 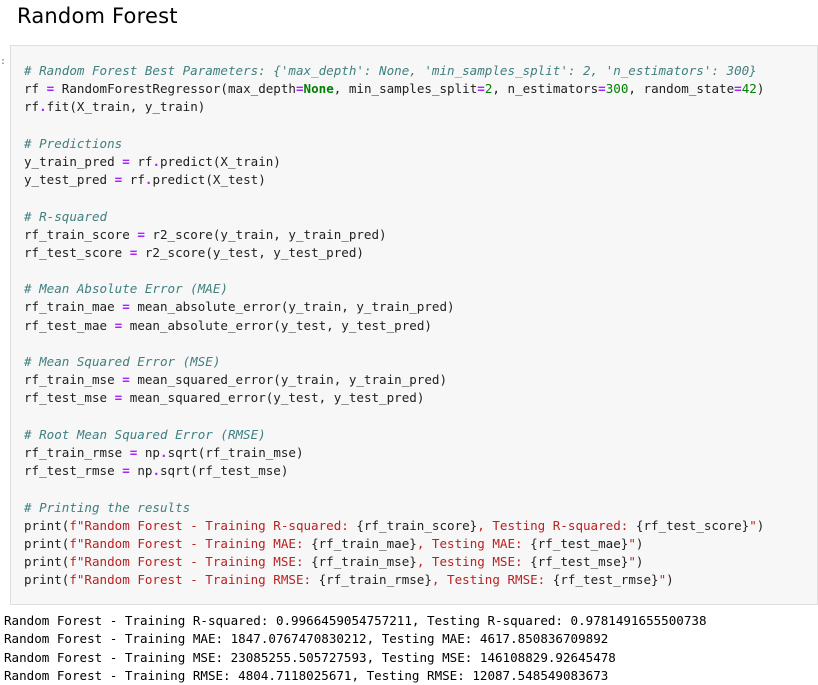 I want to click on code-token: {rf_train_mse}, so click(x=364, y=562).